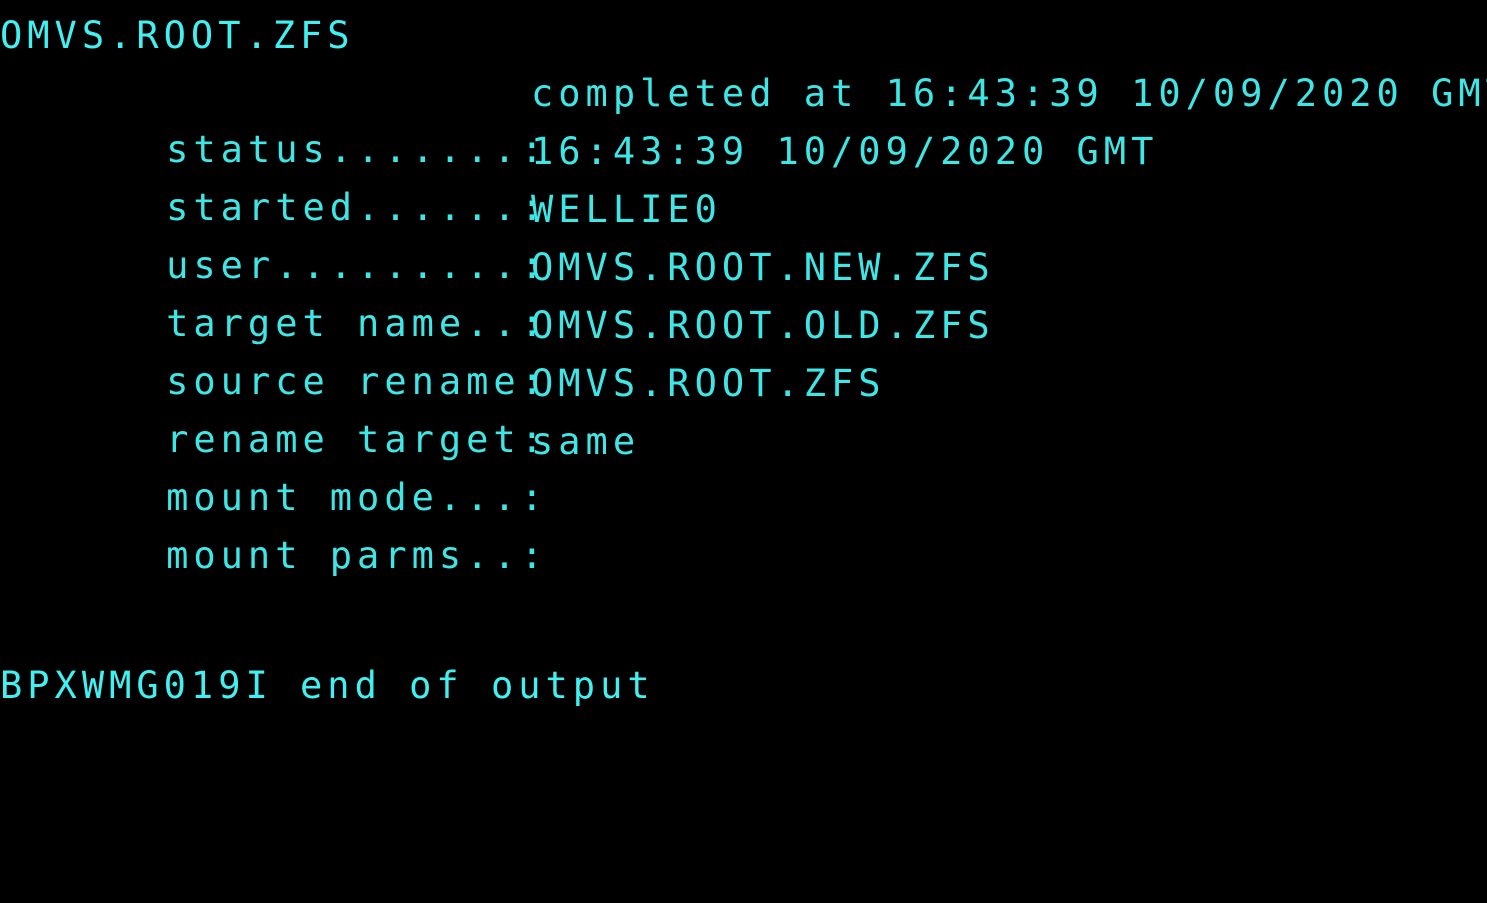 This screenshot has height=903, width=1487. Describe the element at coordinates (605, 176) in the screenshot. I see `field-row-started: started......: 16:43:39 10/09/2020 GMT` at that location.